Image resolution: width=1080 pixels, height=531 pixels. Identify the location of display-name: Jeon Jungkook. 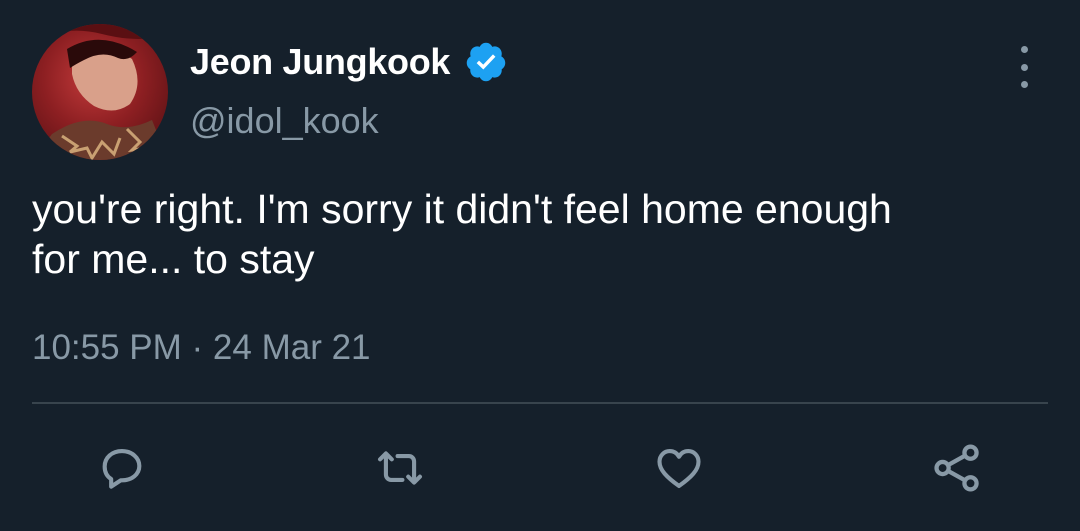
(320, 62).